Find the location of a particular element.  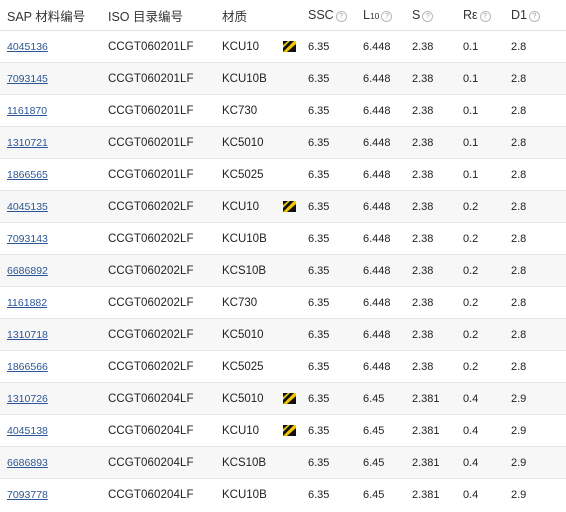

col-header-l10: L10? is located at coordinates (387, 15).